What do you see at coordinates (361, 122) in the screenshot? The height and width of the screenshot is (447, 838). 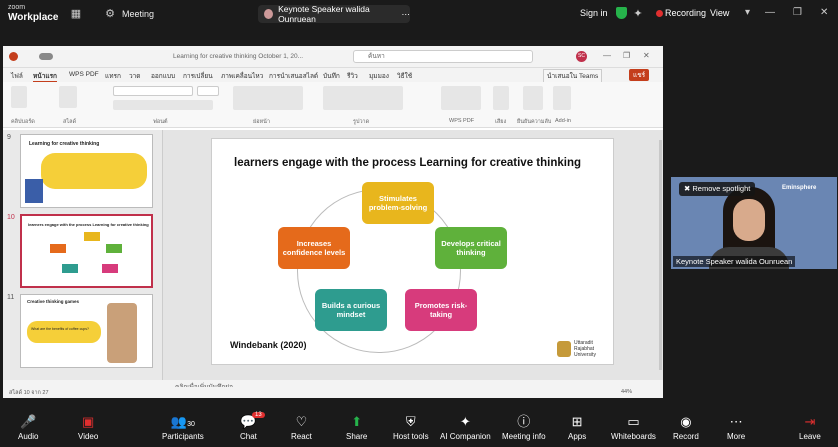 I see `ribbon-group-drawing: รูปวาด` at bounding box center [361, 122].